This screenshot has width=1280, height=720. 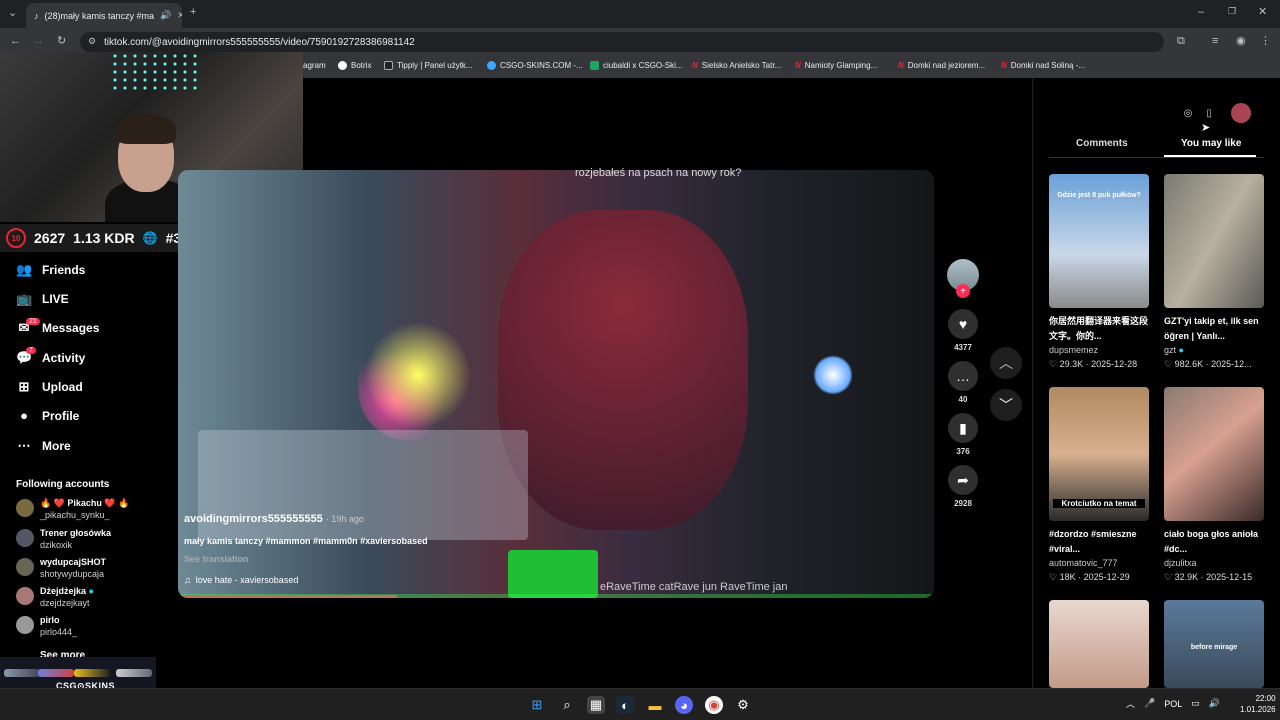 What do you see at coordinates (1258, 704) in the screenshot?
I see `taskbar-clock: 22:00 1.01.2026` at bounding box center [1258, 704].